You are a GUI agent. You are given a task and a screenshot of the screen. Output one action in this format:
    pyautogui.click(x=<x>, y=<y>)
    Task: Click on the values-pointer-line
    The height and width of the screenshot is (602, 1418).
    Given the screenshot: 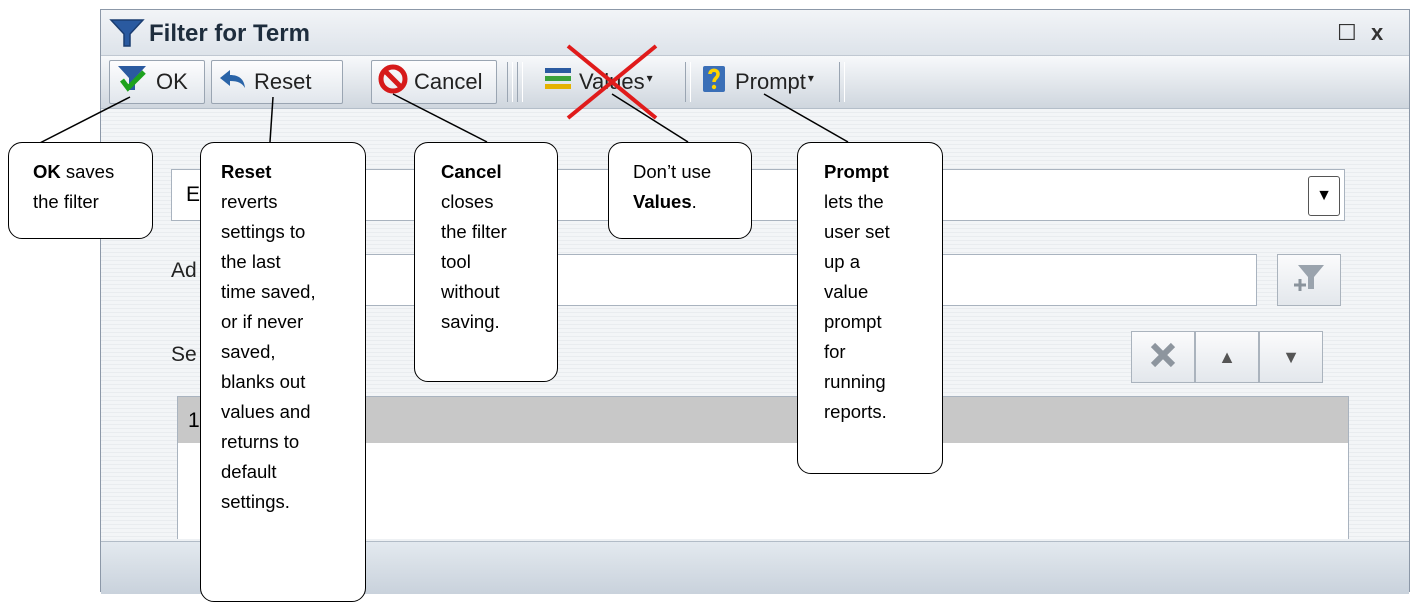 What is the action you would take?
    pyautogui.click(x=650, y=118)
    